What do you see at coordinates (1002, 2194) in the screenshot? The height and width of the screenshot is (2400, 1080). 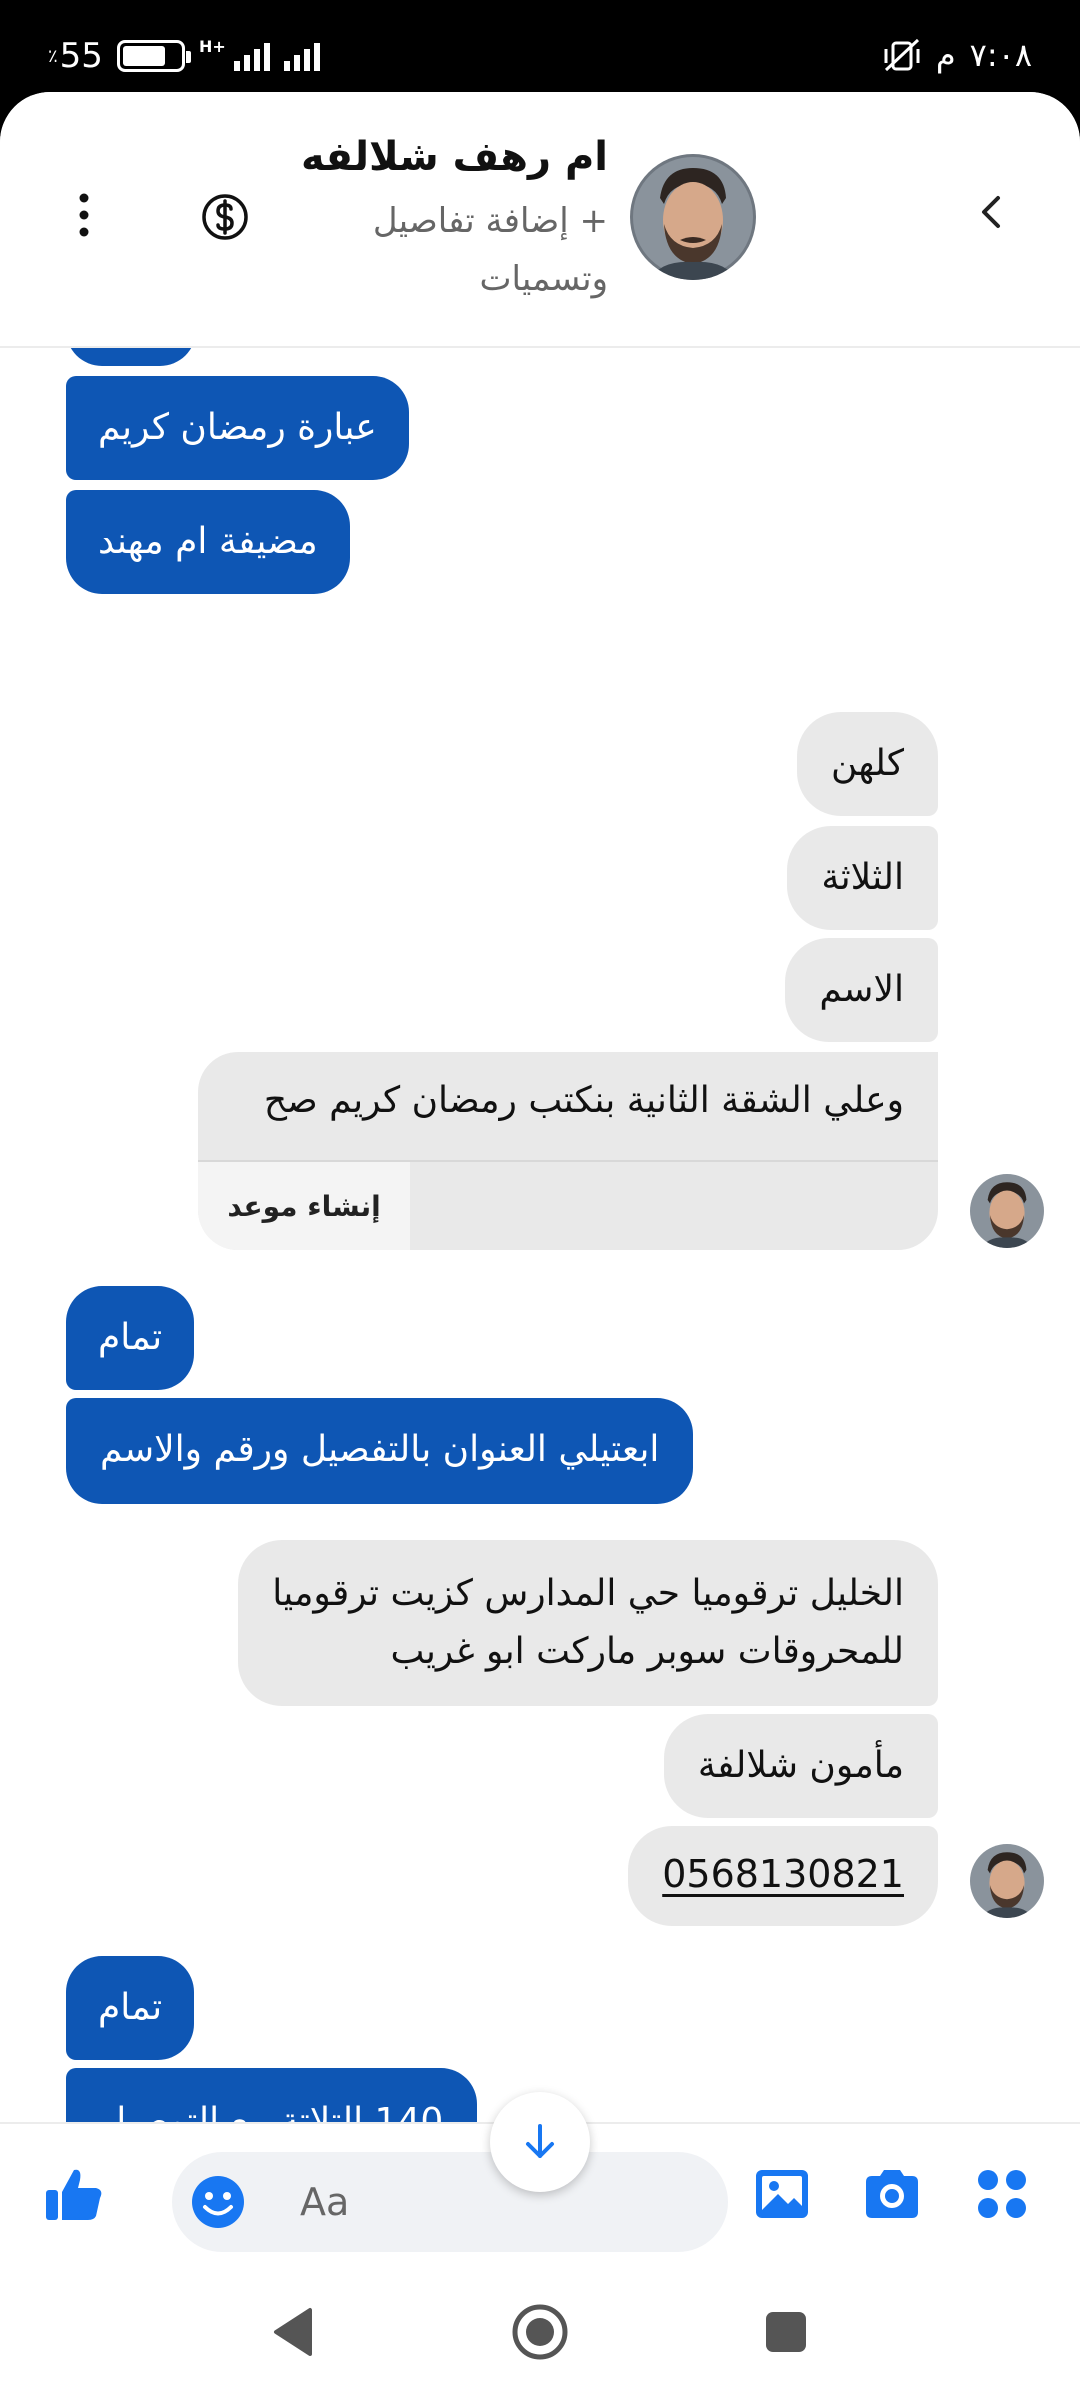 I see `apps-icon` at bounding box center [1002, 2194].